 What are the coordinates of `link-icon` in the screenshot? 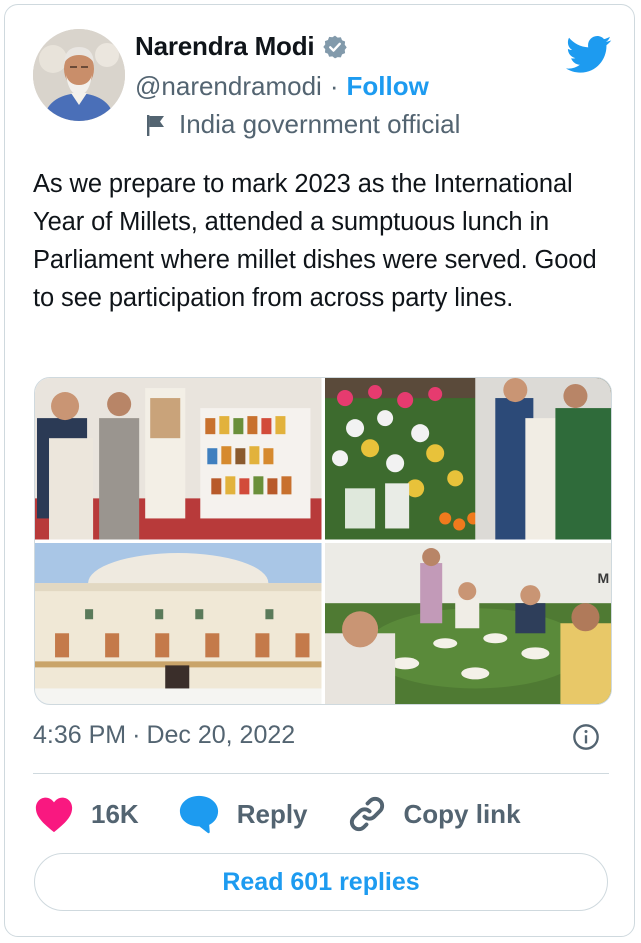 It's located at (366, 814).